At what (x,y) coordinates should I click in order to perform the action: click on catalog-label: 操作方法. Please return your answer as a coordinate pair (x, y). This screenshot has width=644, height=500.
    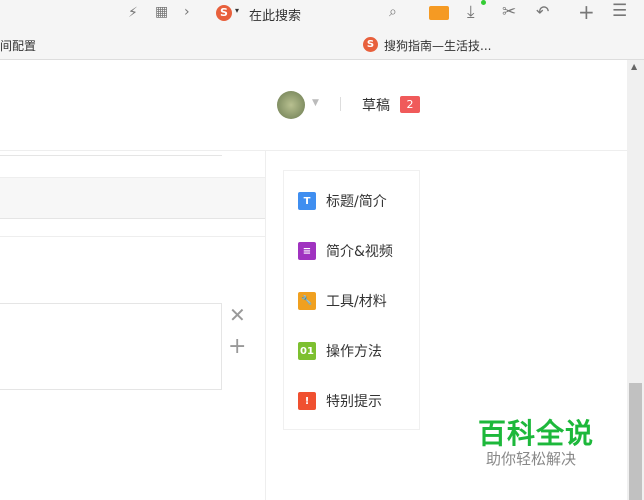
    Looking at the image, I should click on (354, 352).